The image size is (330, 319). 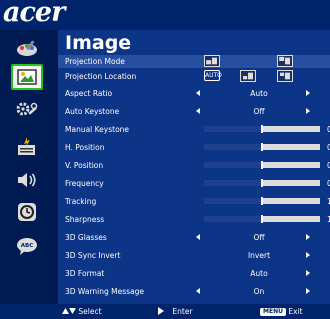 What do you see at coordinates (197, 183) in the screenshot?
I see `menu-item-frequency: Frequency 0` at bounding box center [197, 183].